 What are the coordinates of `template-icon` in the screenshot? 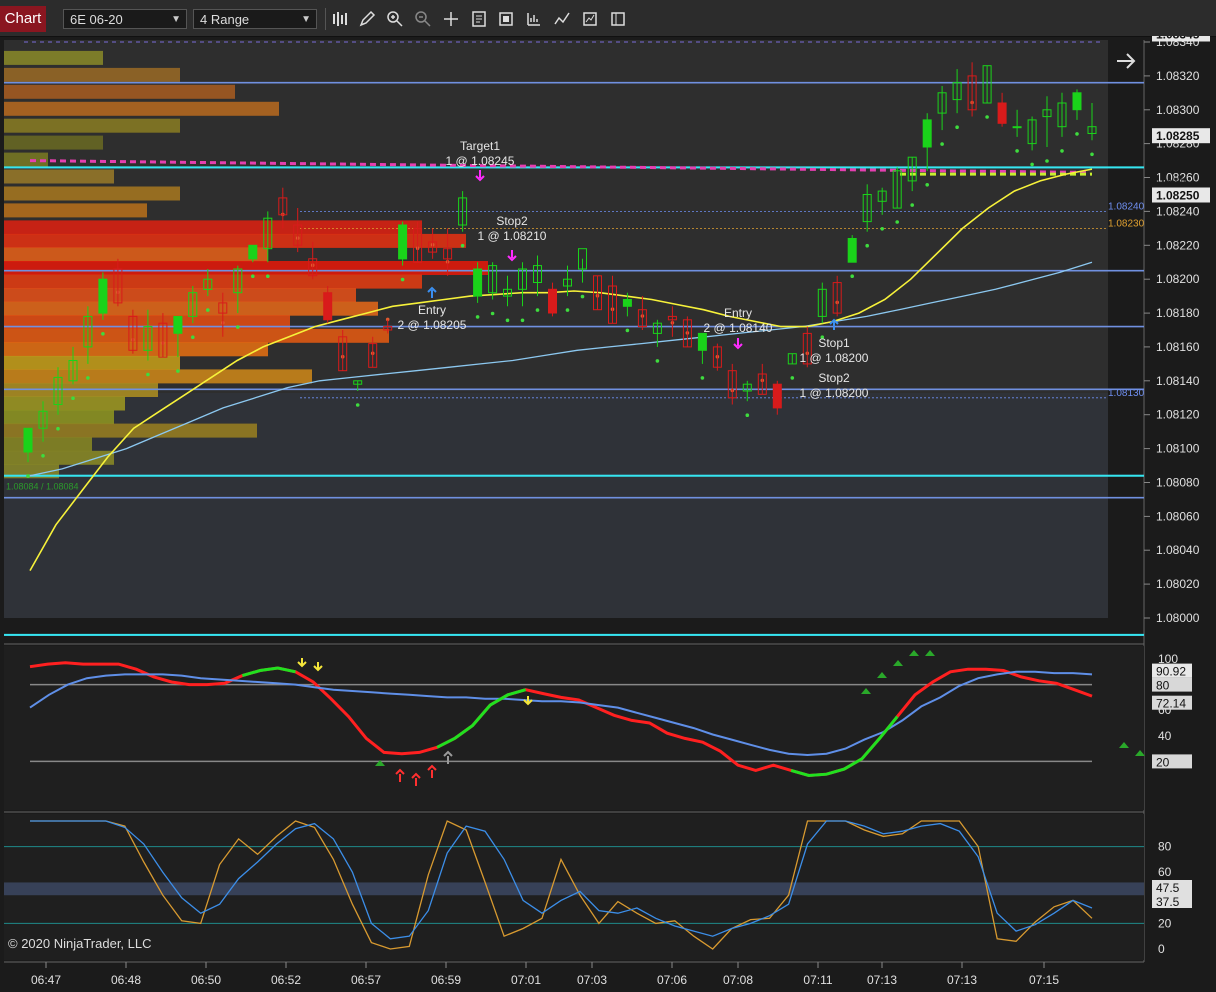 It's located at (590, 19).